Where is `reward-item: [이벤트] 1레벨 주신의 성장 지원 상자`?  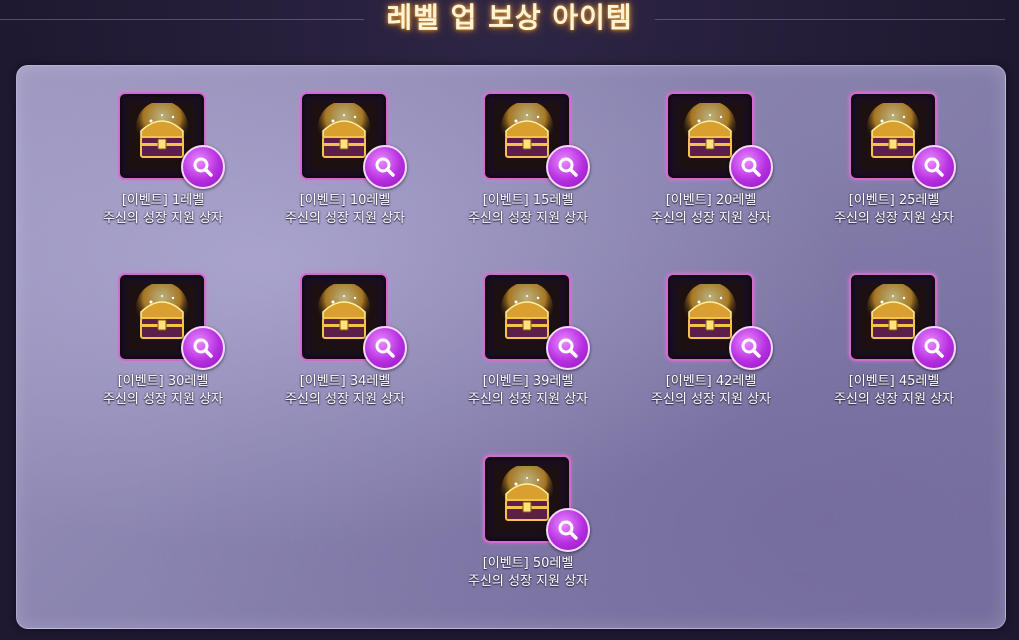 reward-item: [이벤트] 1레벨 주신의 성장 지원 상자 is located at coordinates (163, 167).